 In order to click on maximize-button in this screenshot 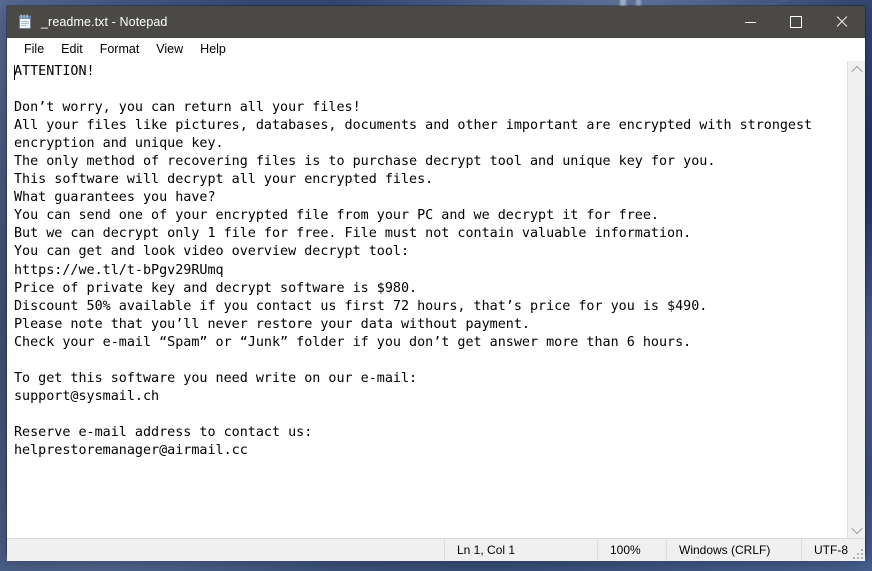, I will do `click(796, 22)`.